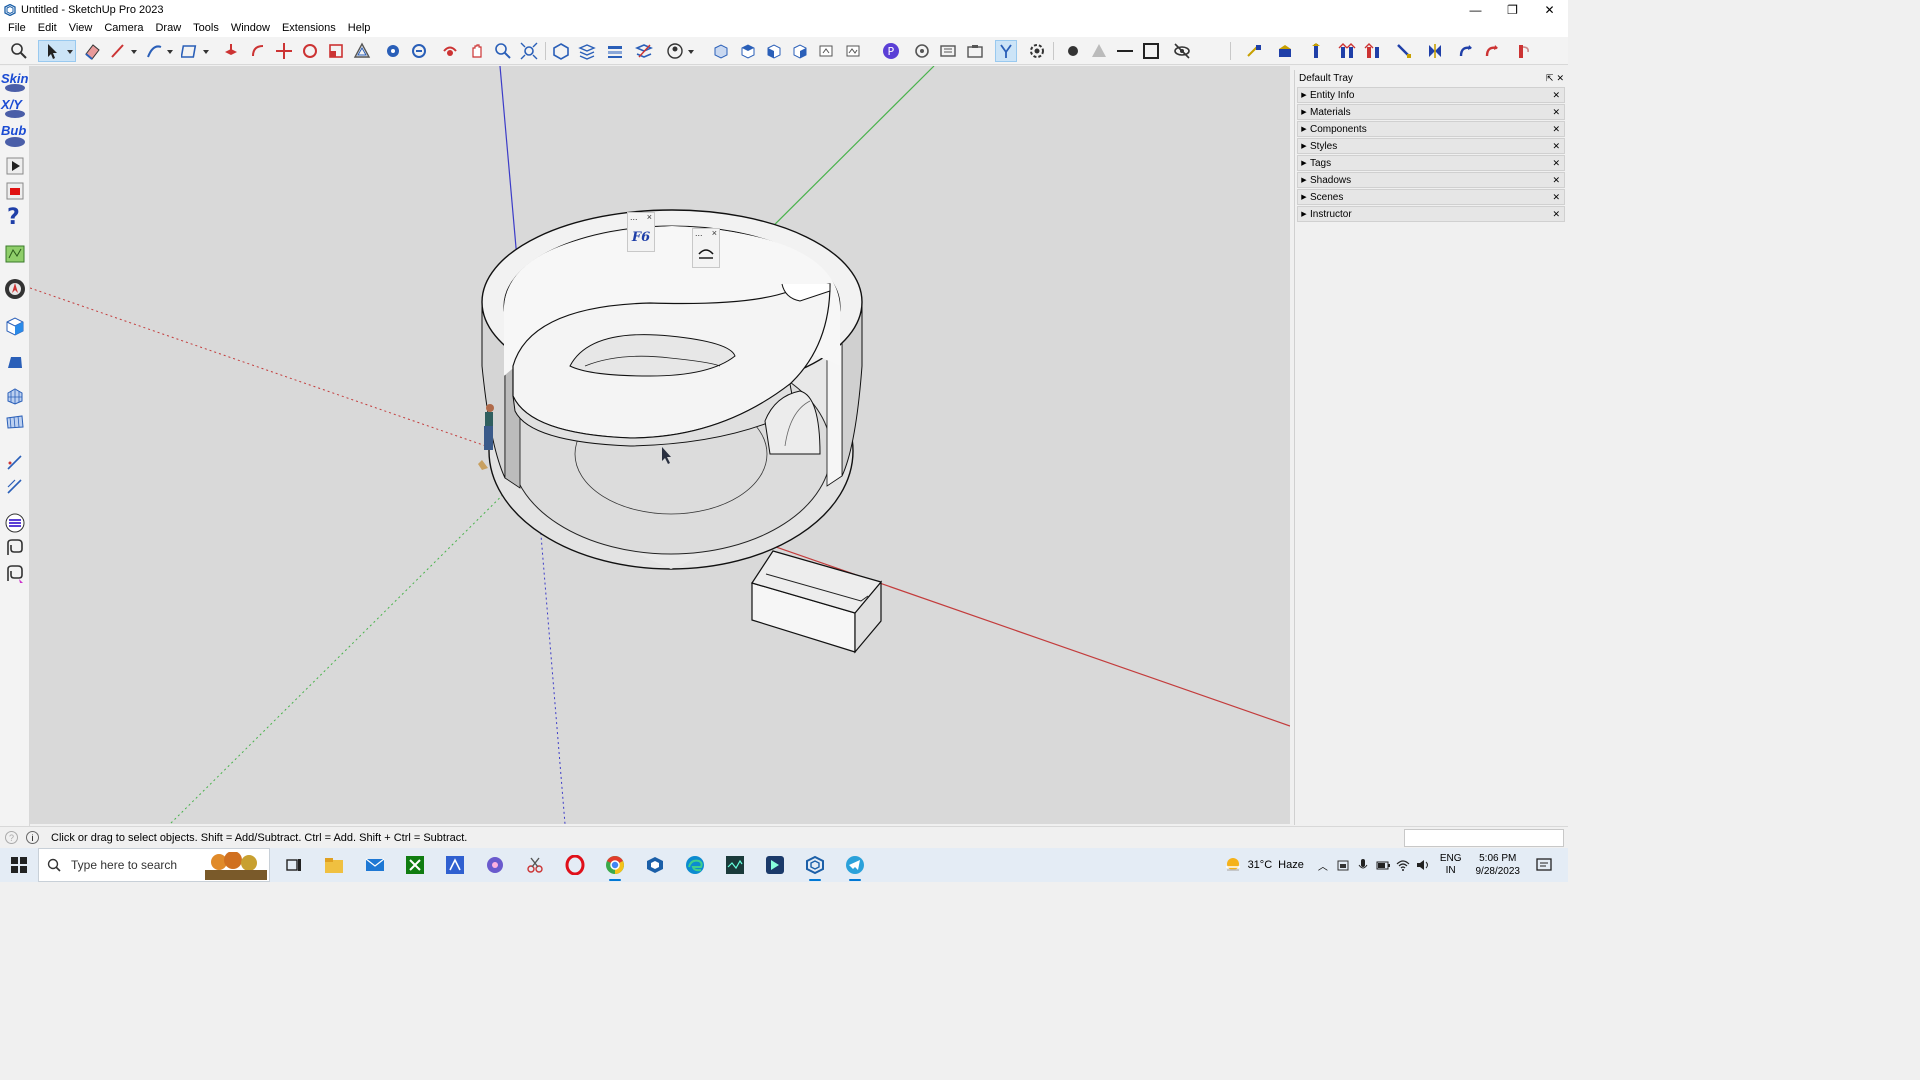  What do you see at coordinates (1291, 865) in the screenshot?
I see `weather-desc: Haze` at bounding box center [1291, 865].